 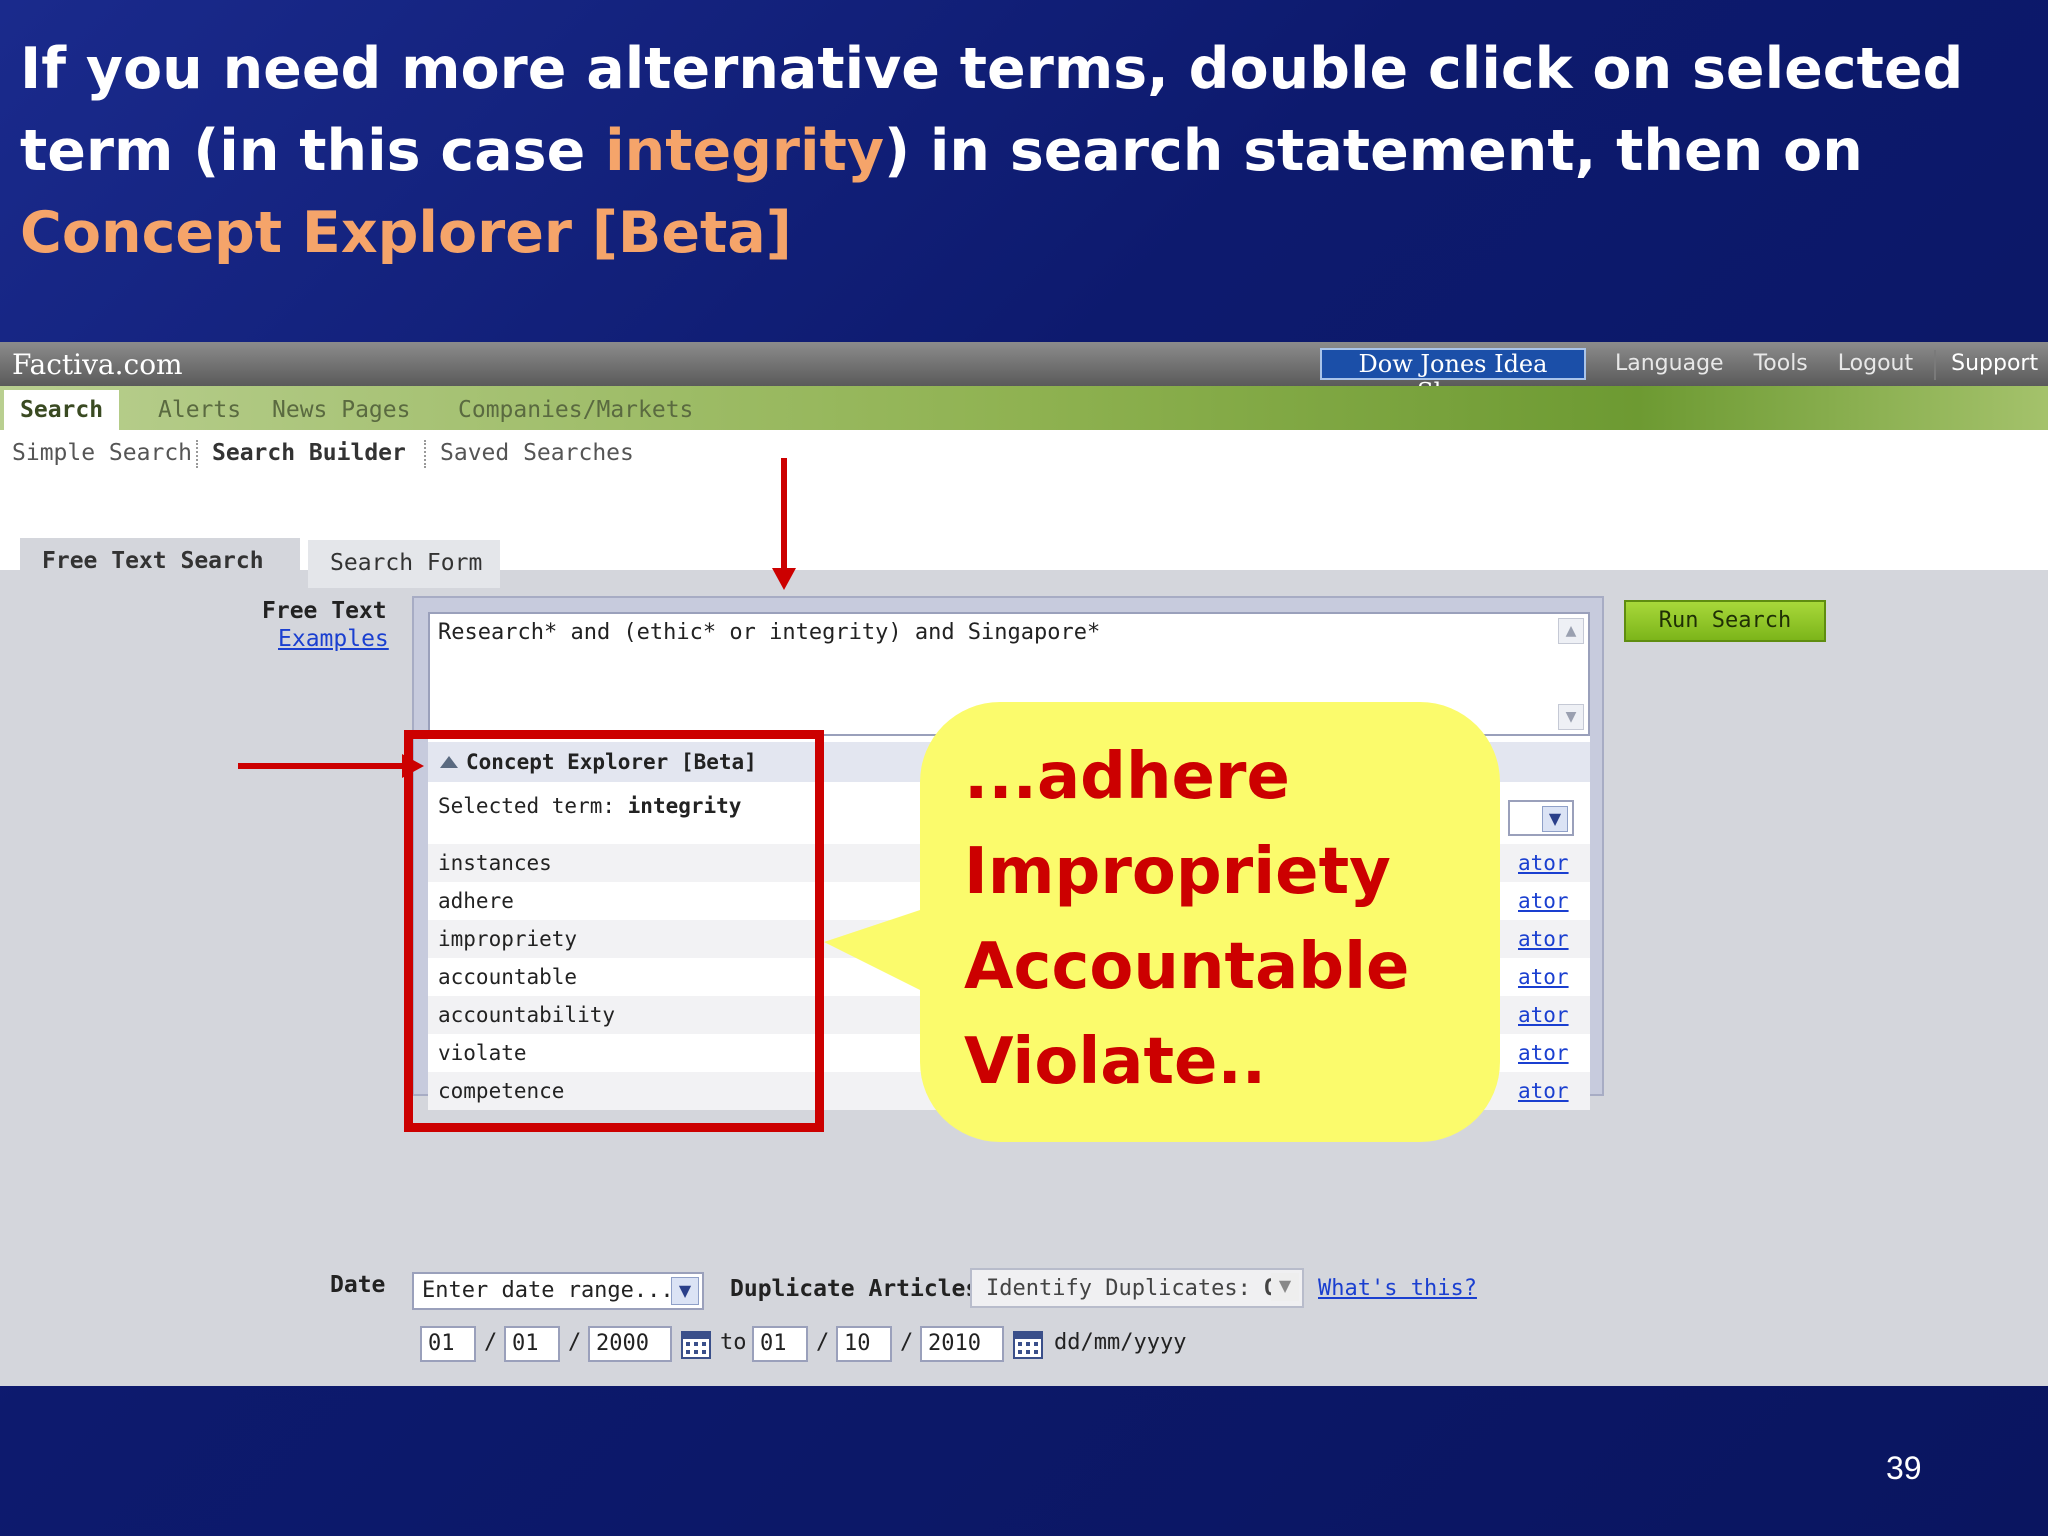 What do you see at coordinates (1115, 1062) in the screenshot?
I see `callout-line: Violate..` at bounding box center [1115, 1062].